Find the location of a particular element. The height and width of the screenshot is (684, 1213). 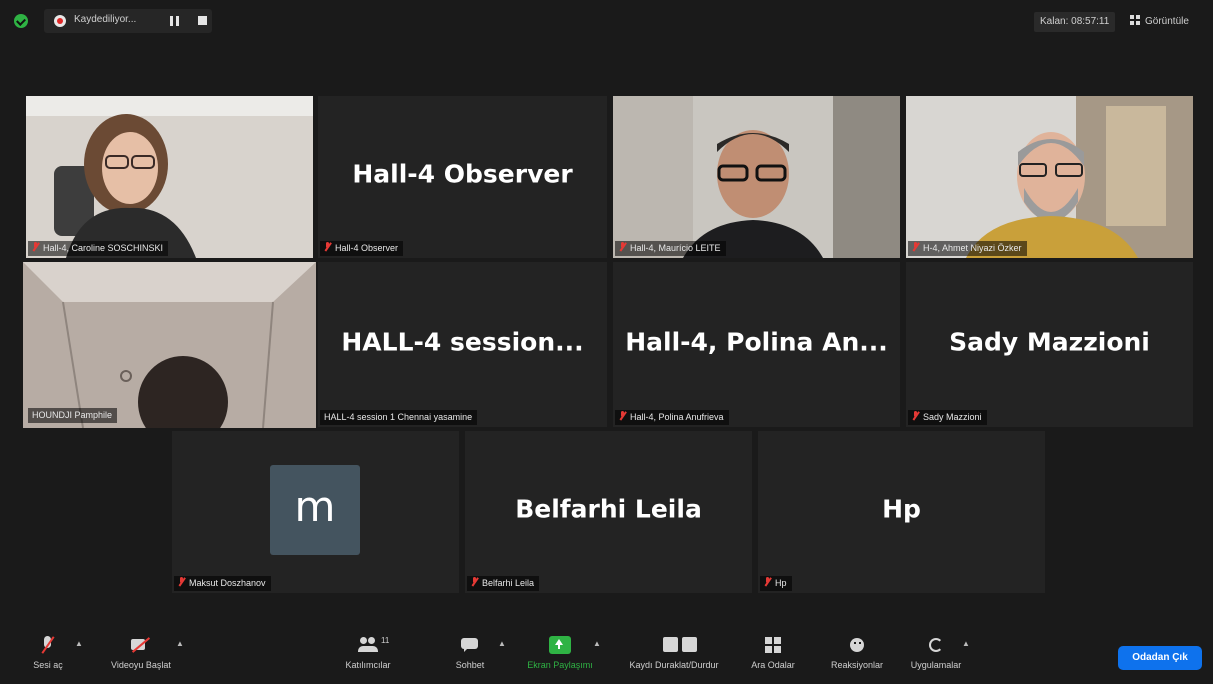

view-button-label: Görüntüle is located at coordinates (1167, 21).